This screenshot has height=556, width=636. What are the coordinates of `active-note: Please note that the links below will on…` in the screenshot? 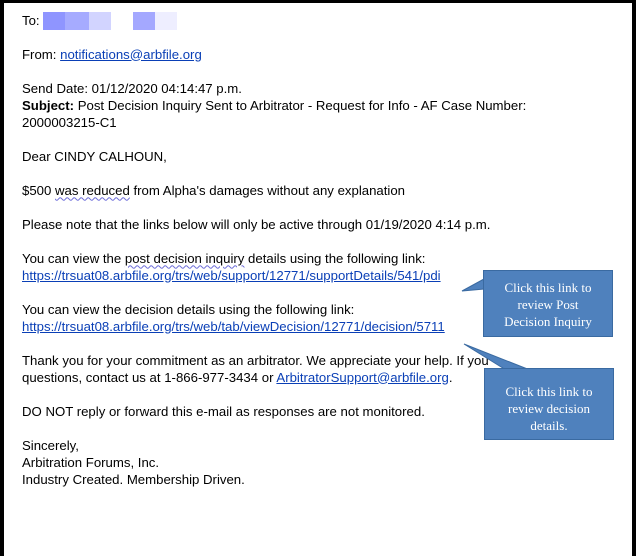 It's located at (256, 224).